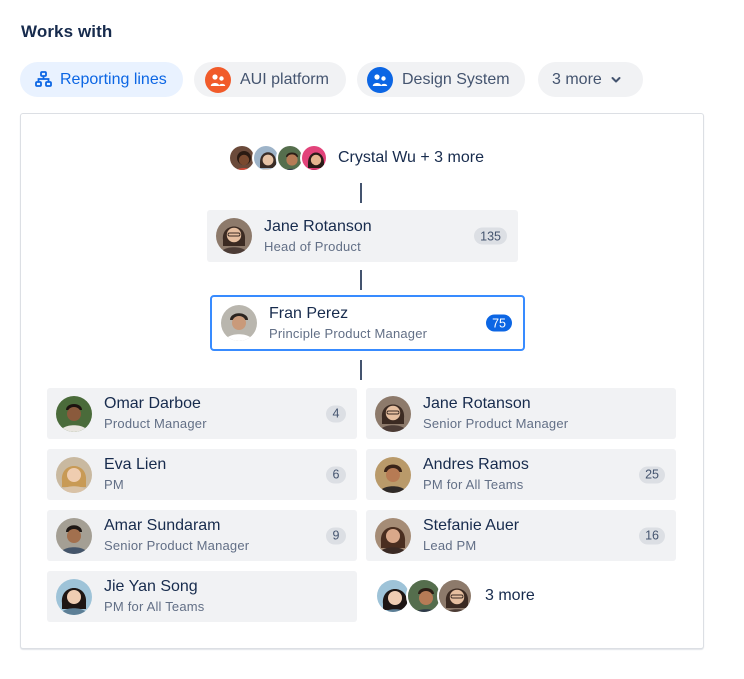 This screenshot has height=679, width=744. Describe the element at coordinates (202, 413) in the screenshot. I see `report-card: Omar Darboe Product Manager 4` at that location.